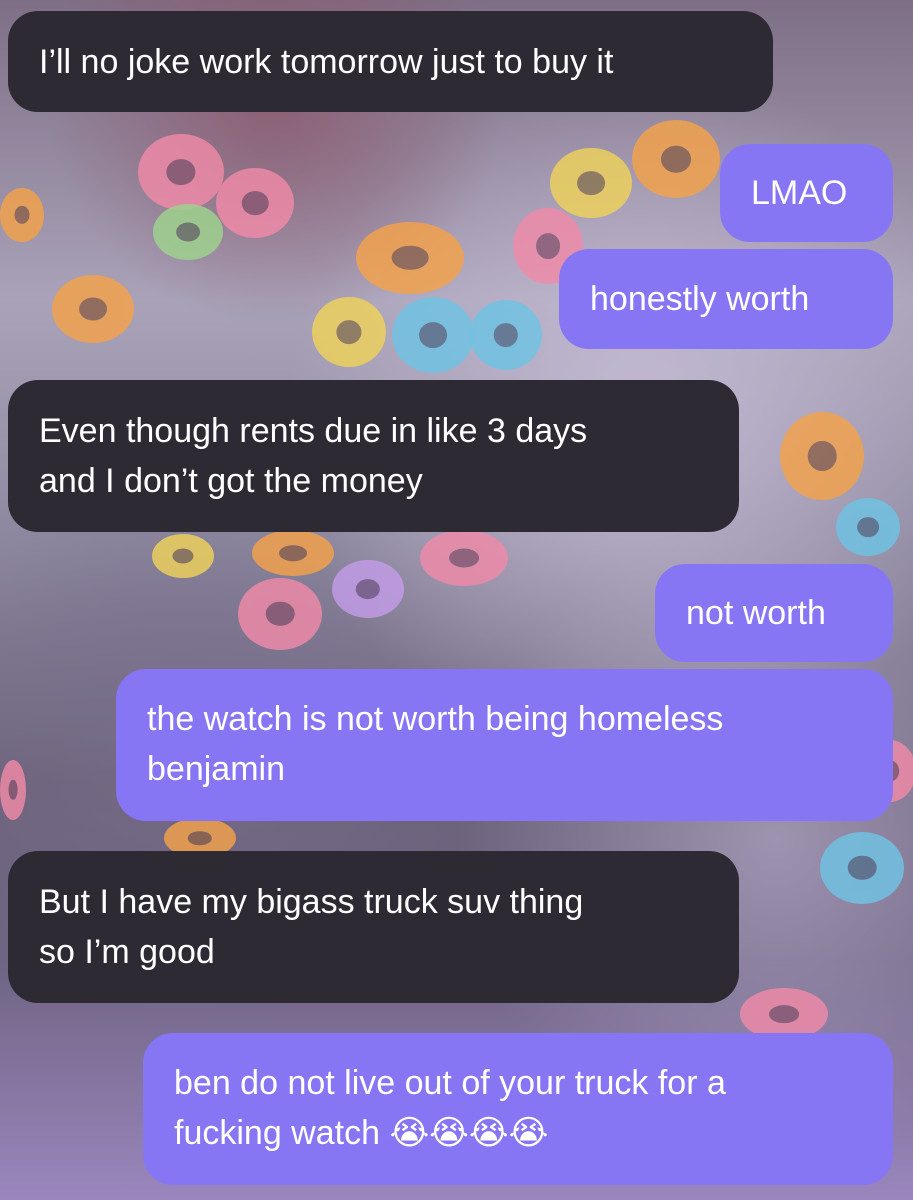 The image size is (913, 1200). What do you see at coordinates (435, 719) in the screenshot?
I see `message-text: the watch is not worth being homeless` at bounding box center [435, 719].